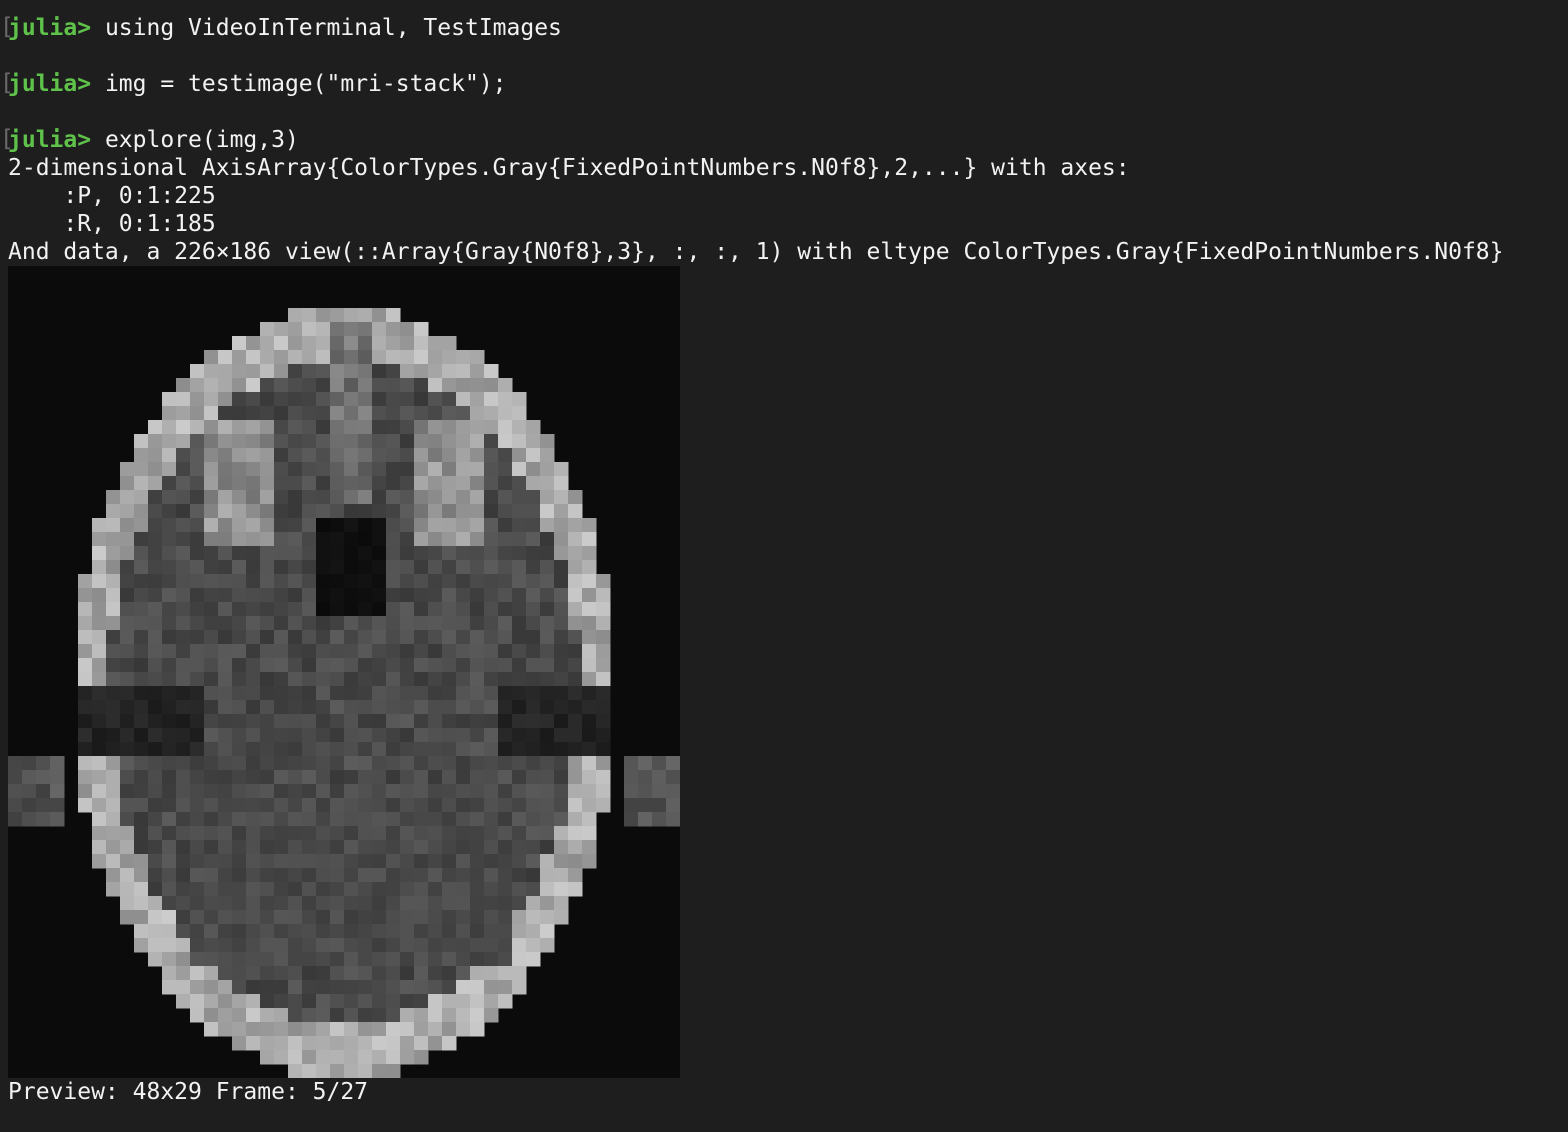  I want to click on command-line-1: julia> using VideoInTerminal, TestImages, so click(285, 28).